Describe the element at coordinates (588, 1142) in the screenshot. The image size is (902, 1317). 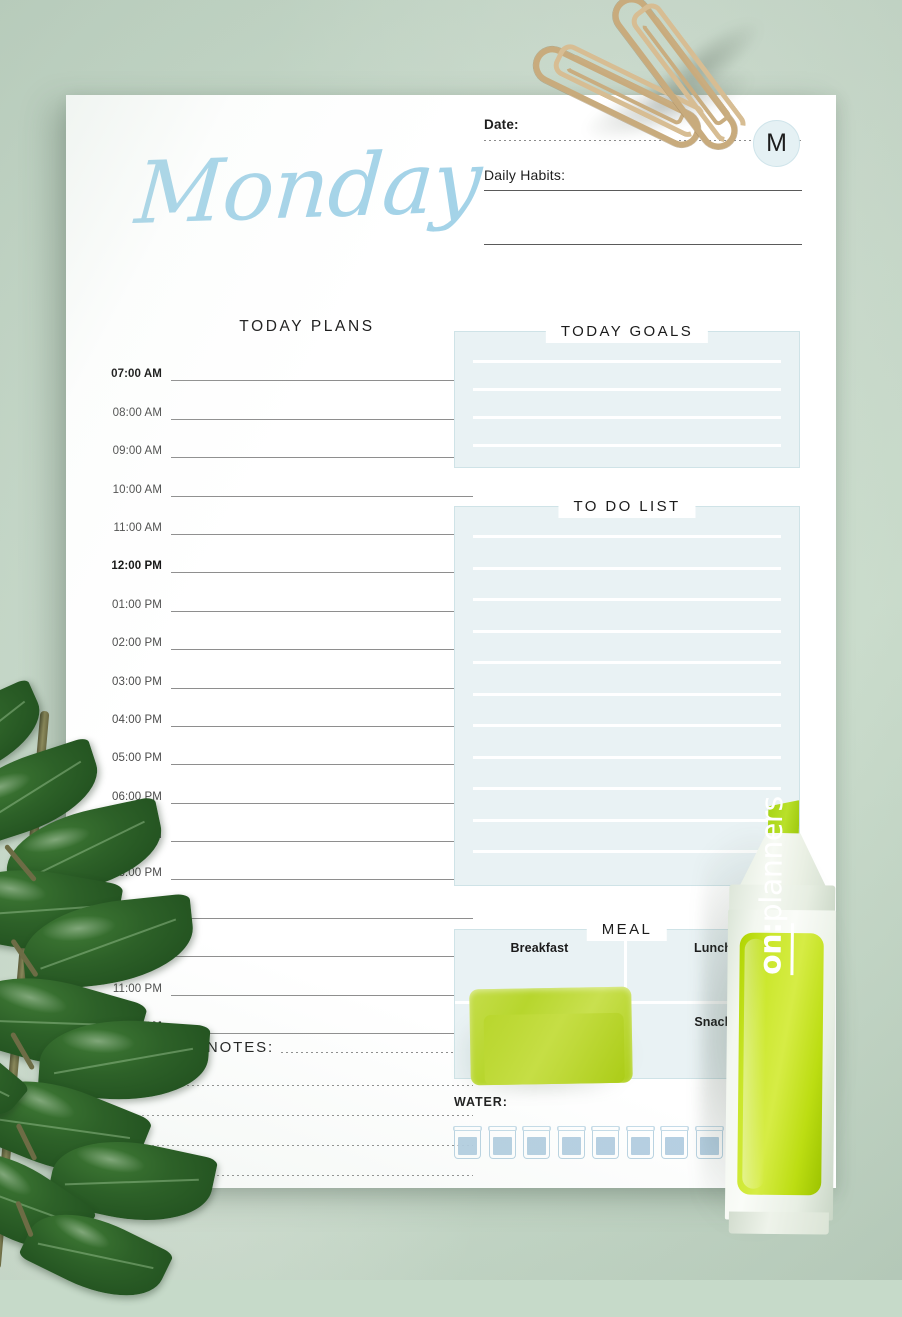
I see `water-glasses` at that location.